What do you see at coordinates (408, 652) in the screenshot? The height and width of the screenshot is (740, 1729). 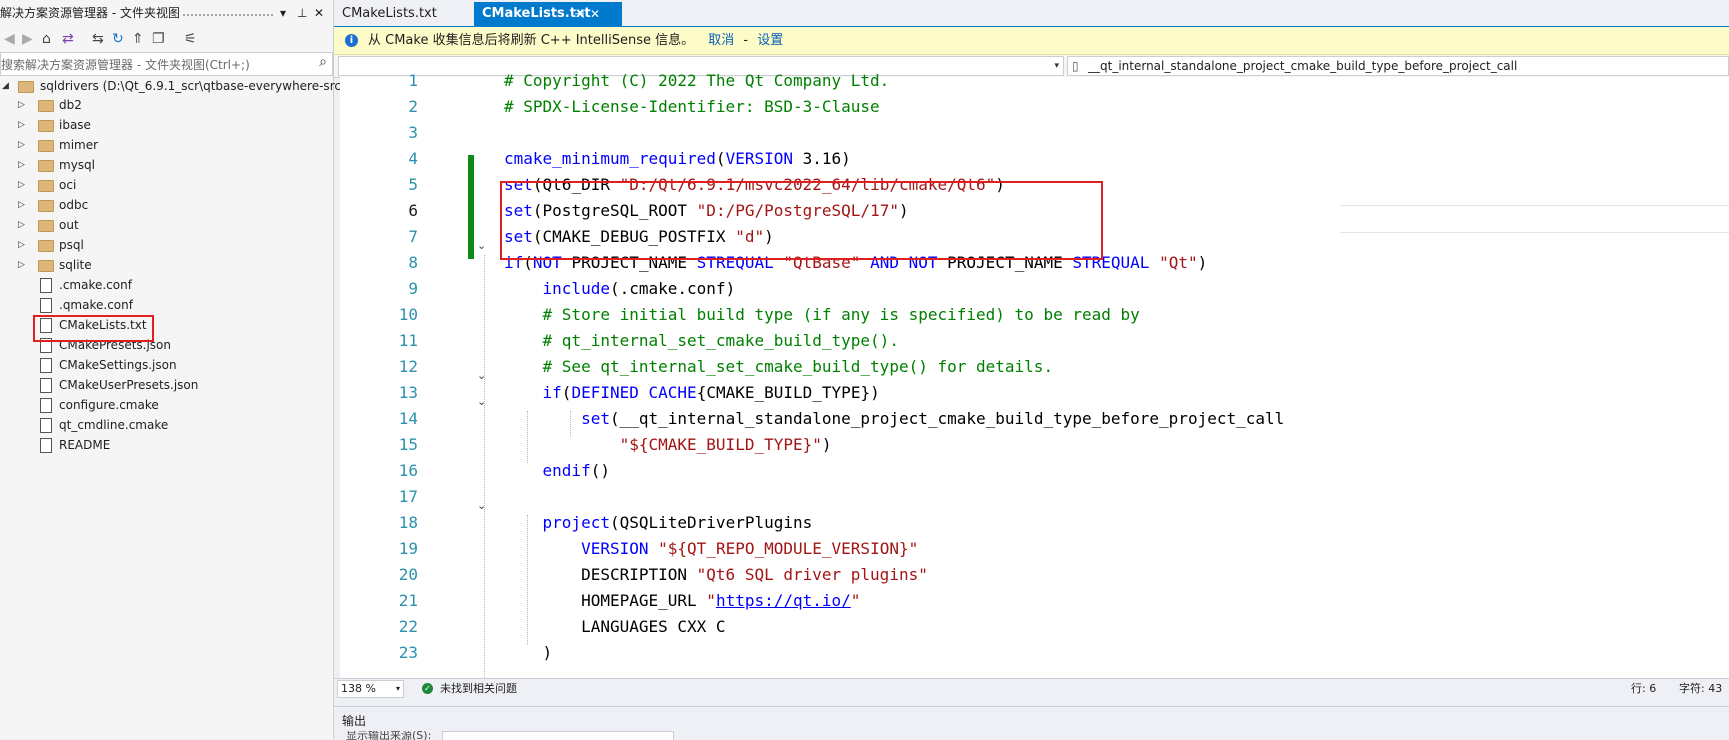 I see `line-number: 23` at bounding box center [408, 652].